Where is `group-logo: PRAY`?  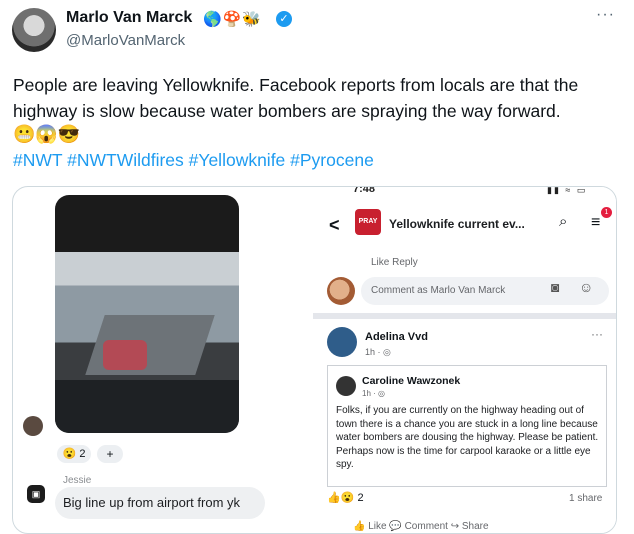 group-logo: PRAY is located at coordinates (368, 222).